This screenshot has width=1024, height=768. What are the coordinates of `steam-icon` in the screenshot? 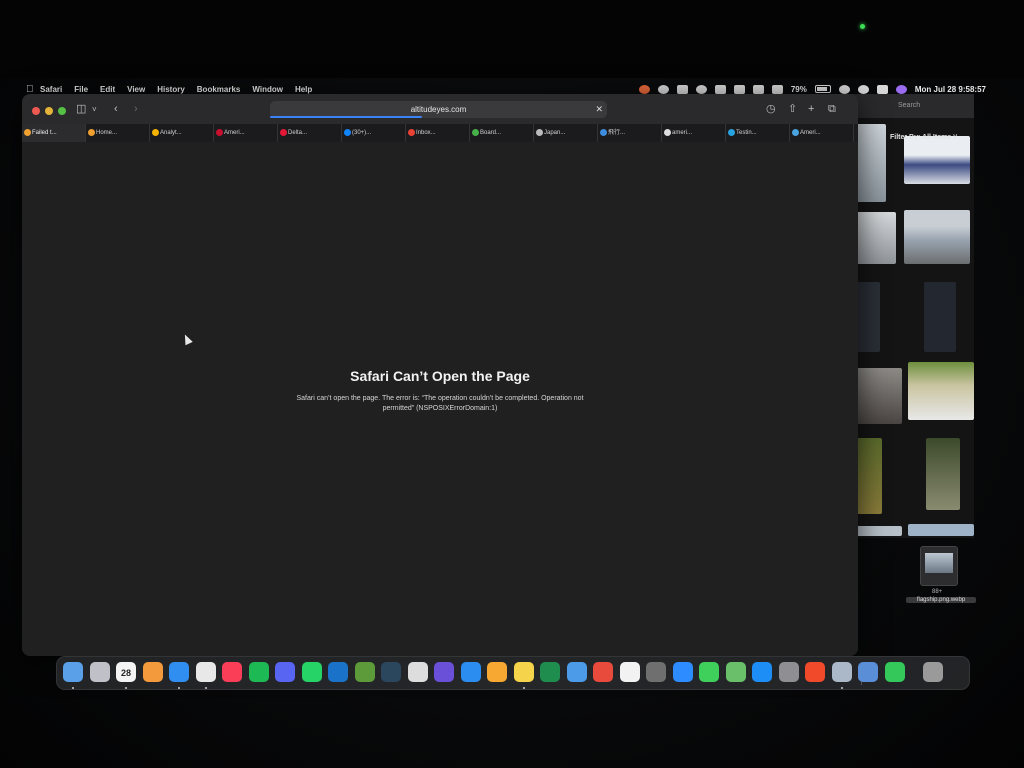 It's located at (391, 672).